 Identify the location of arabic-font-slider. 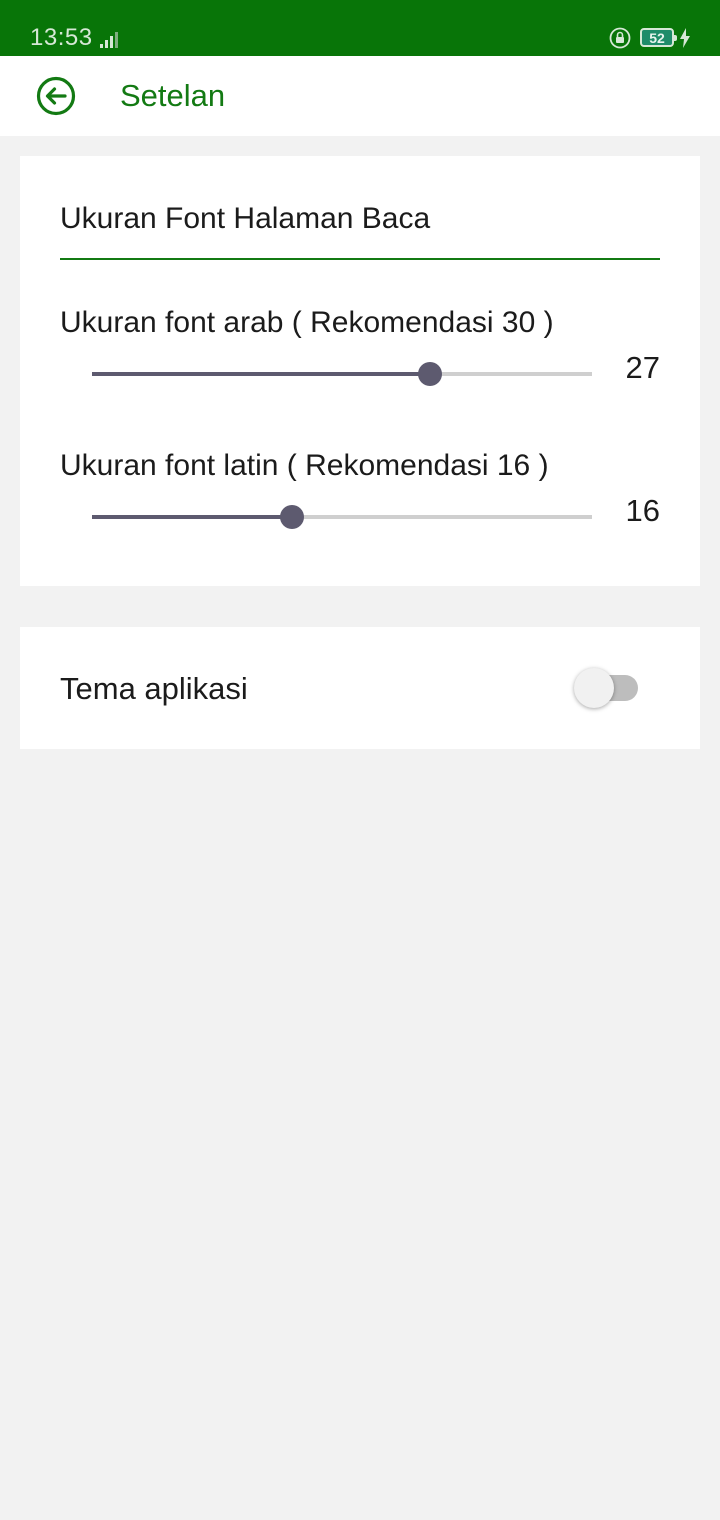
(342, 374).